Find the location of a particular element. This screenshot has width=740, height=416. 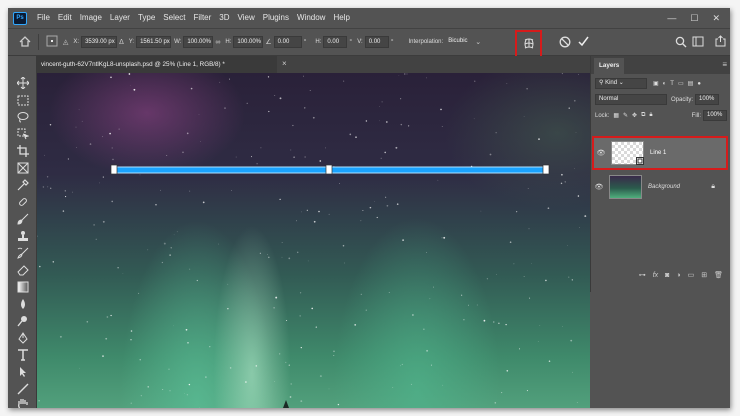

menu-edit: Edit is located at coordinates (65, 18).